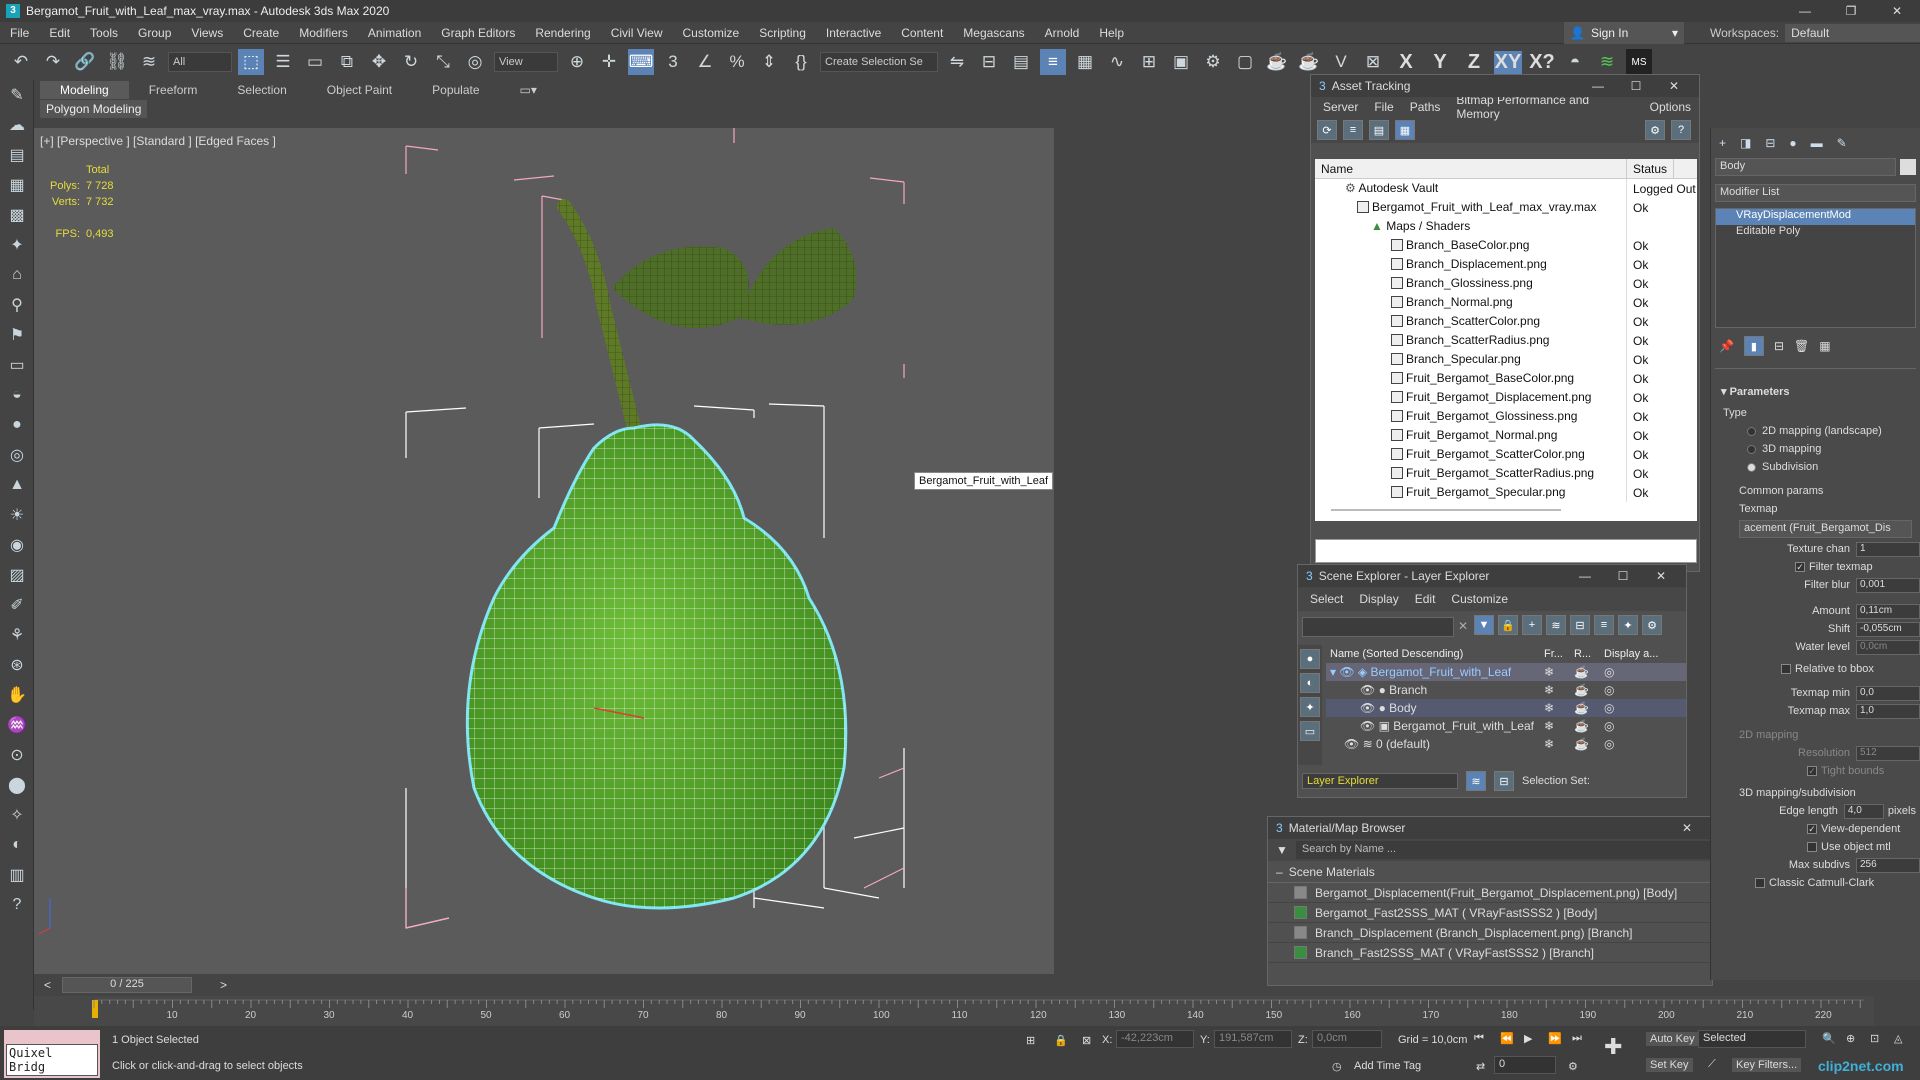 This screenshot has height=1080, width=1920. Describe the element at coordinates (1722, 143) in the screenshot. I see `create-tab-icon: +` at that location.